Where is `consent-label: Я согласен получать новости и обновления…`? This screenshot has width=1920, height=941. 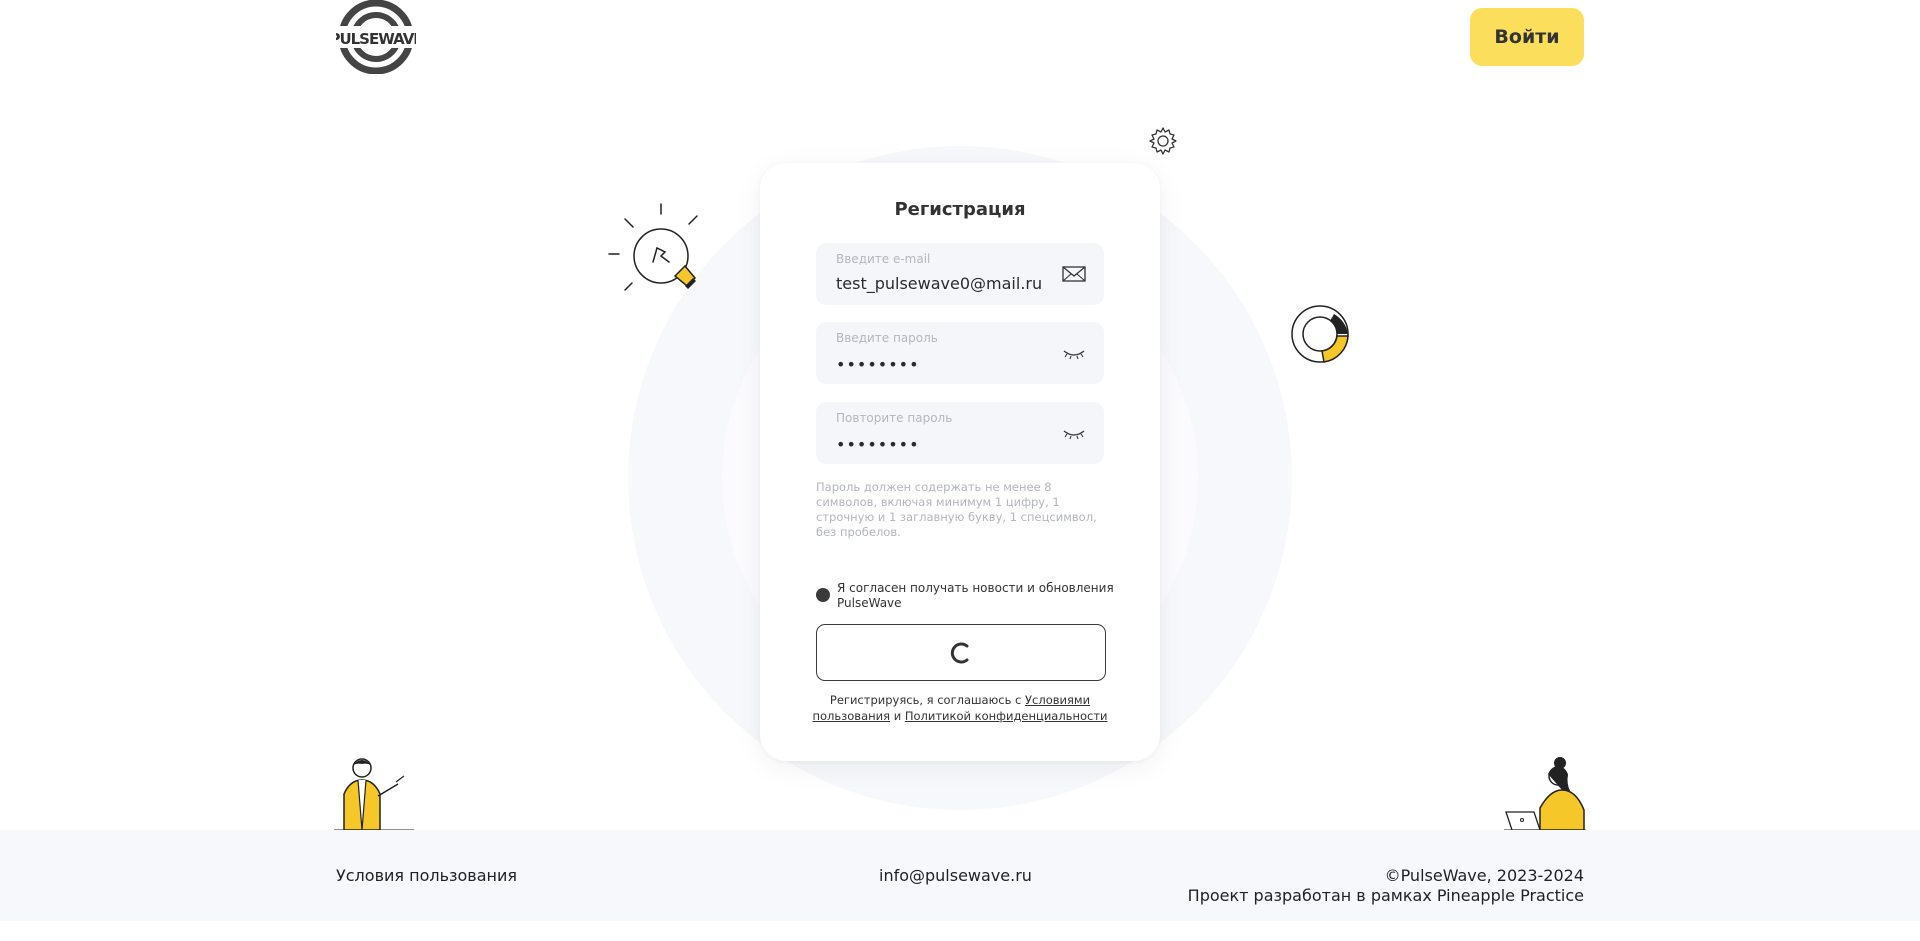 consent-label: Я согласен получать новости и обновления… is located at coordinates (975, 595).